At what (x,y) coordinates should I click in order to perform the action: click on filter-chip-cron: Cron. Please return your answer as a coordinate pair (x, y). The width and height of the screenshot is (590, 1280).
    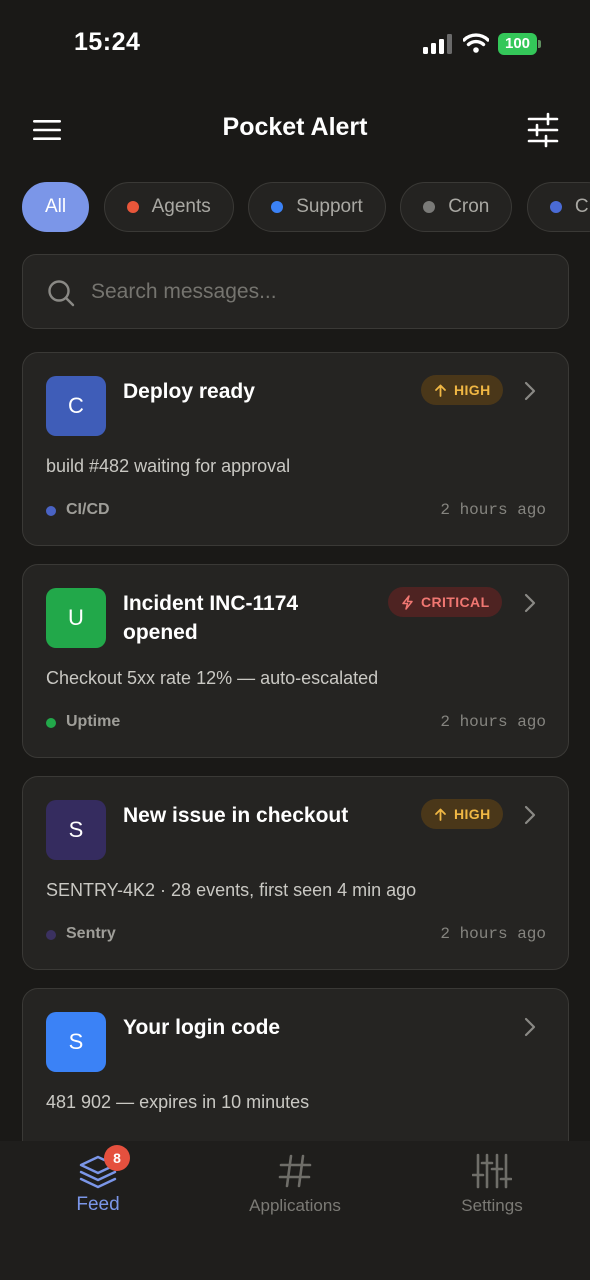
    Looking at the image, I should click on (456, 207).